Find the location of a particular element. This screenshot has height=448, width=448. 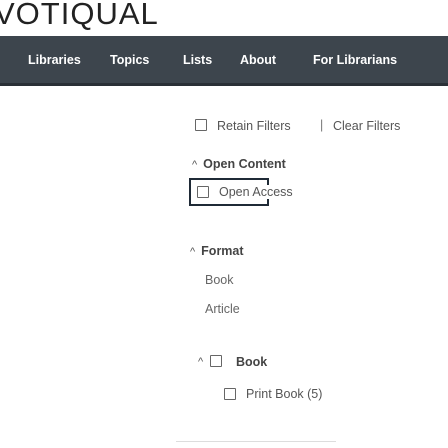

print-book-checkbox is located at coordinates (230, 394).